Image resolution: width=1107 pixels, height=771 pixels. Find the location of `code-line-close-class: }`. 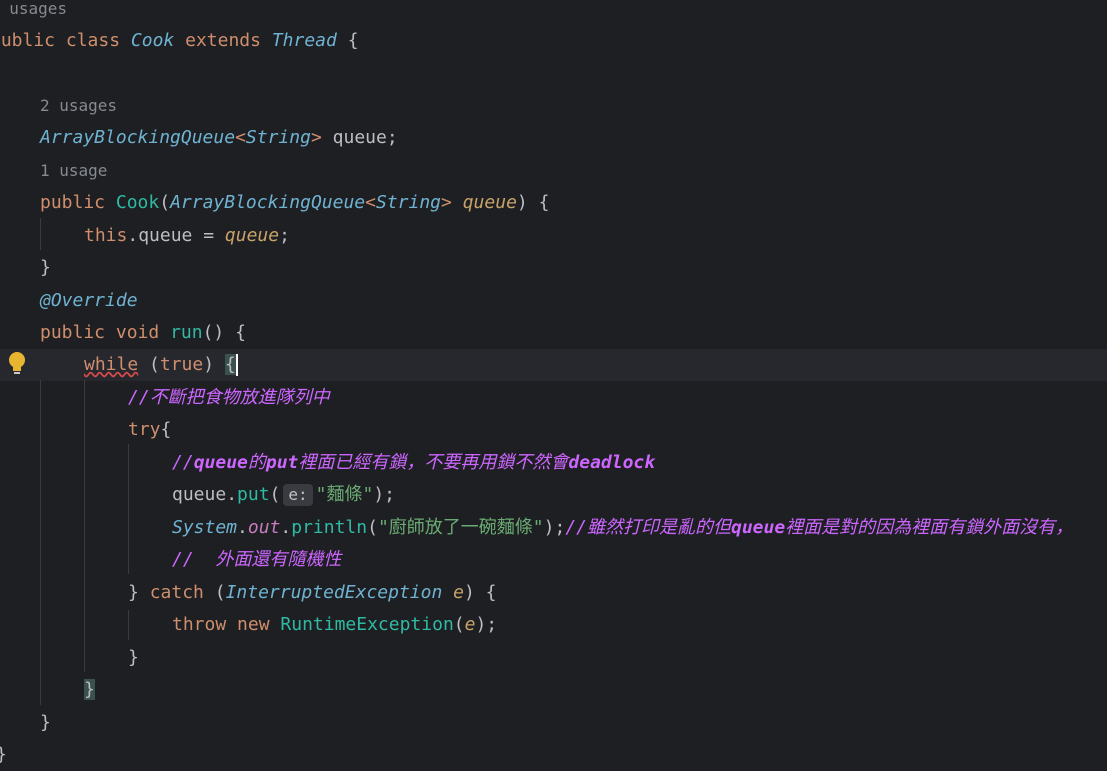

code-line-close-class: } is located at coordinates (3, 755).